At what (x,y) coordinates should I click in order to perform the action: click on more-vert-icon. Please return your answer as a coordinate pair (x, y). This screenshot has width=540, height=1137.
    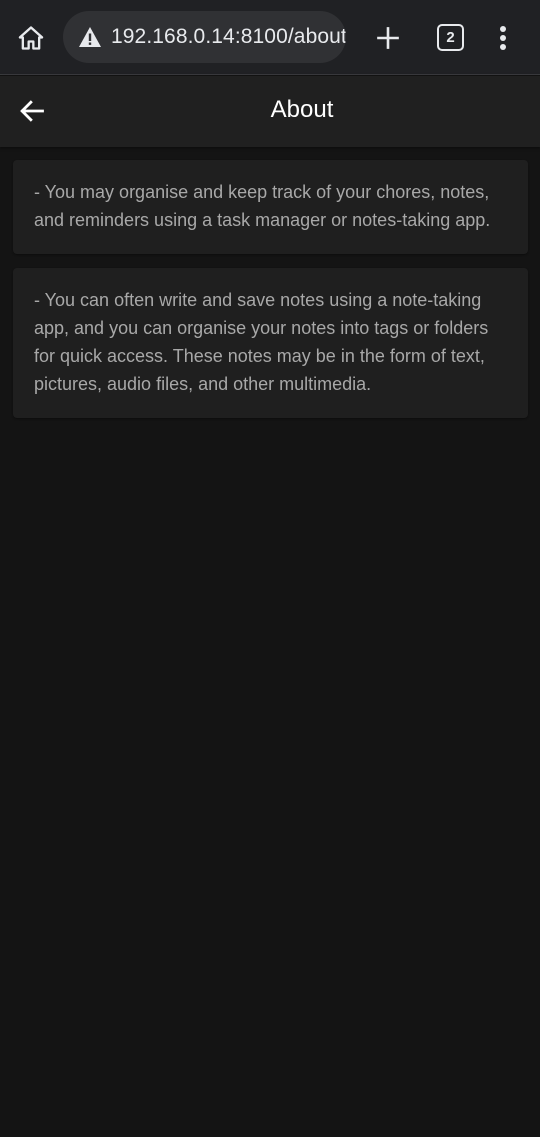
    Looking at the image, I should click on (503, 38).